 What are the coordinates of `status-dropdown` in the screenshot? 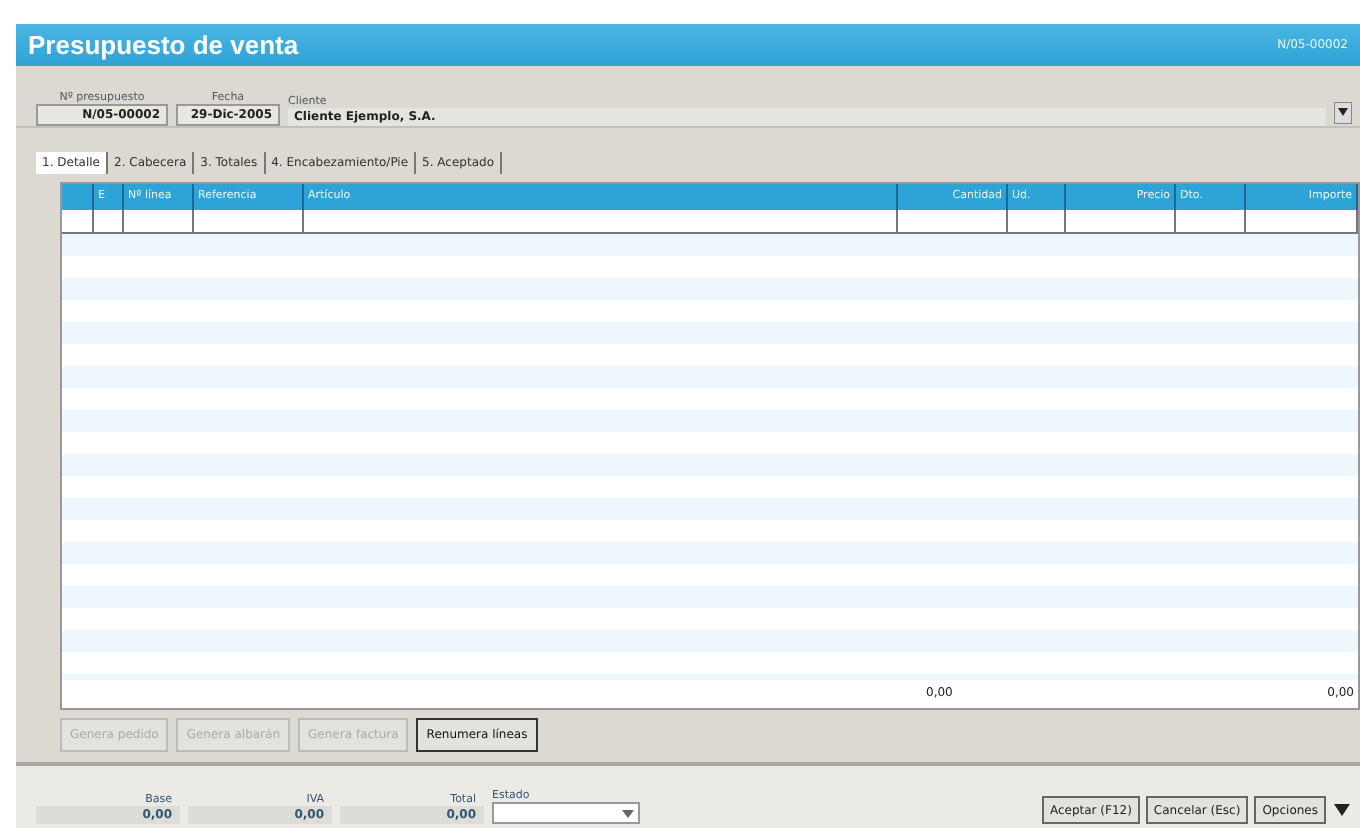 It's located at (566, 813).